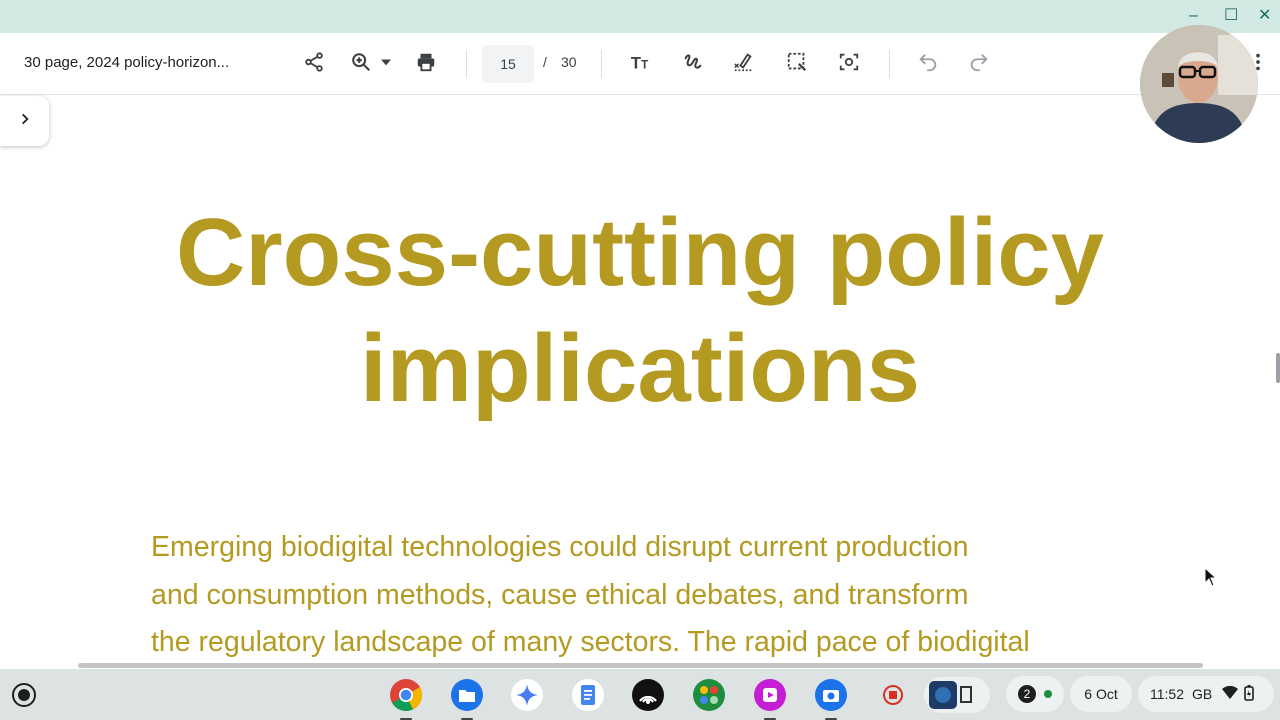 This screenshot has height=720, width=1280. Describe the element at coordinates (24, 695) in the screenshot. I see `launcher-icon` at that location.